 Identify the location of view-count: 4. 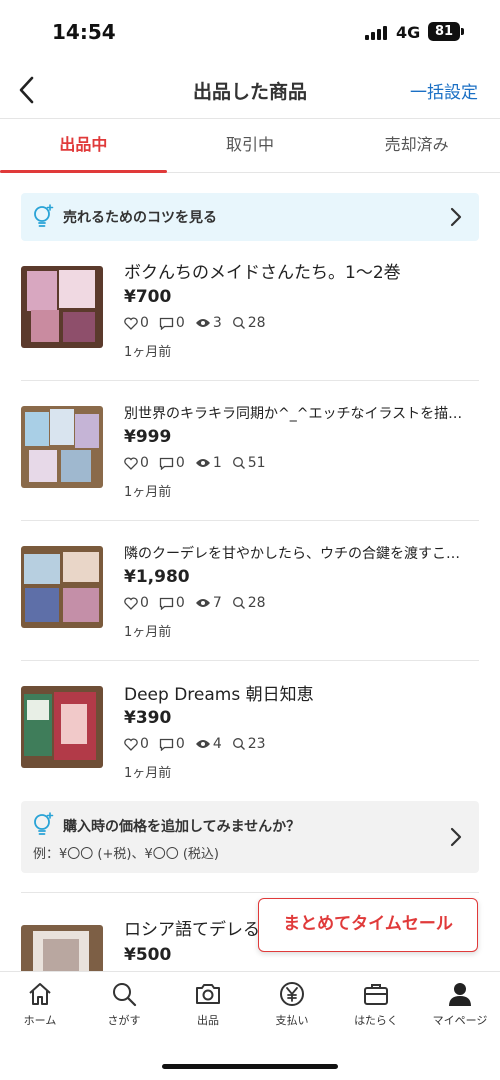
(217, 744).